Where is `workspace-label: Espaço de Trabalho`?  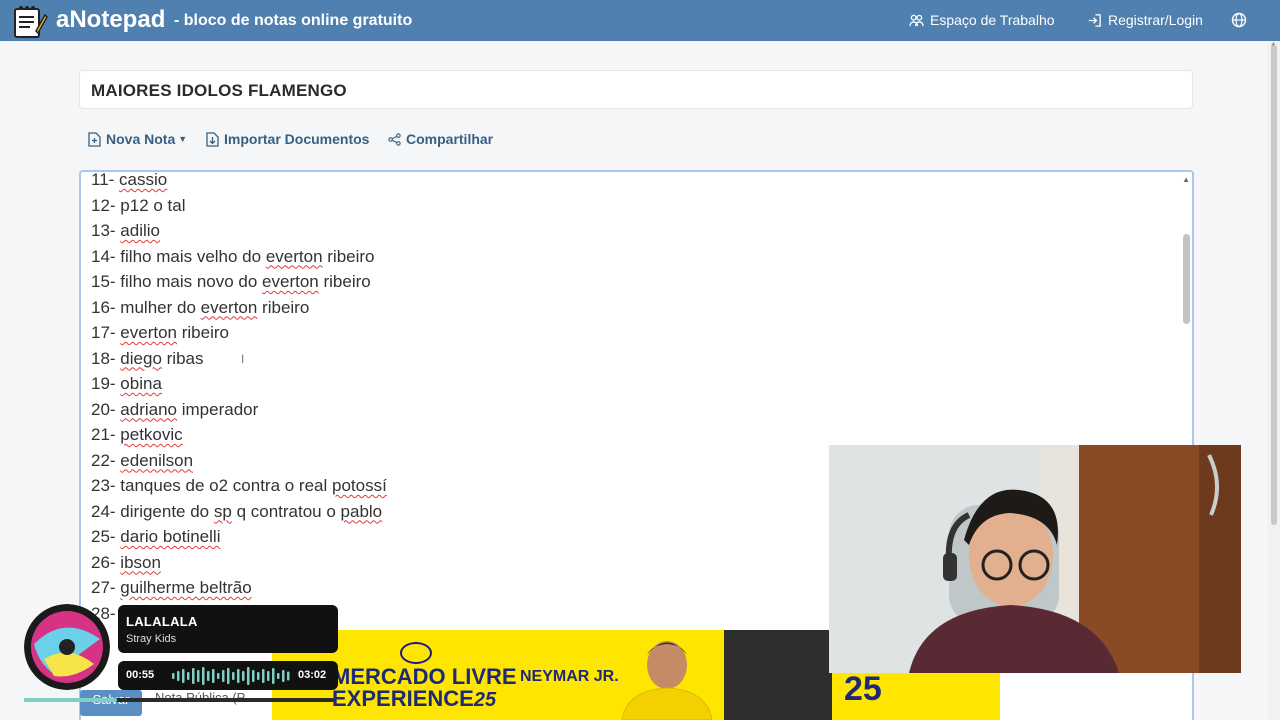
workspace-label: Espaço de Trabalho is located at coordinates (992, 20).